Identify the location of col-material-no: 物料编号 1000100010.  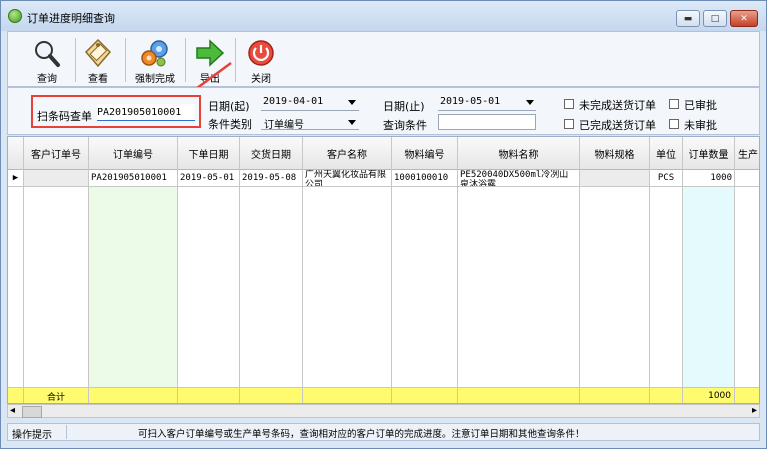
(425, 270).